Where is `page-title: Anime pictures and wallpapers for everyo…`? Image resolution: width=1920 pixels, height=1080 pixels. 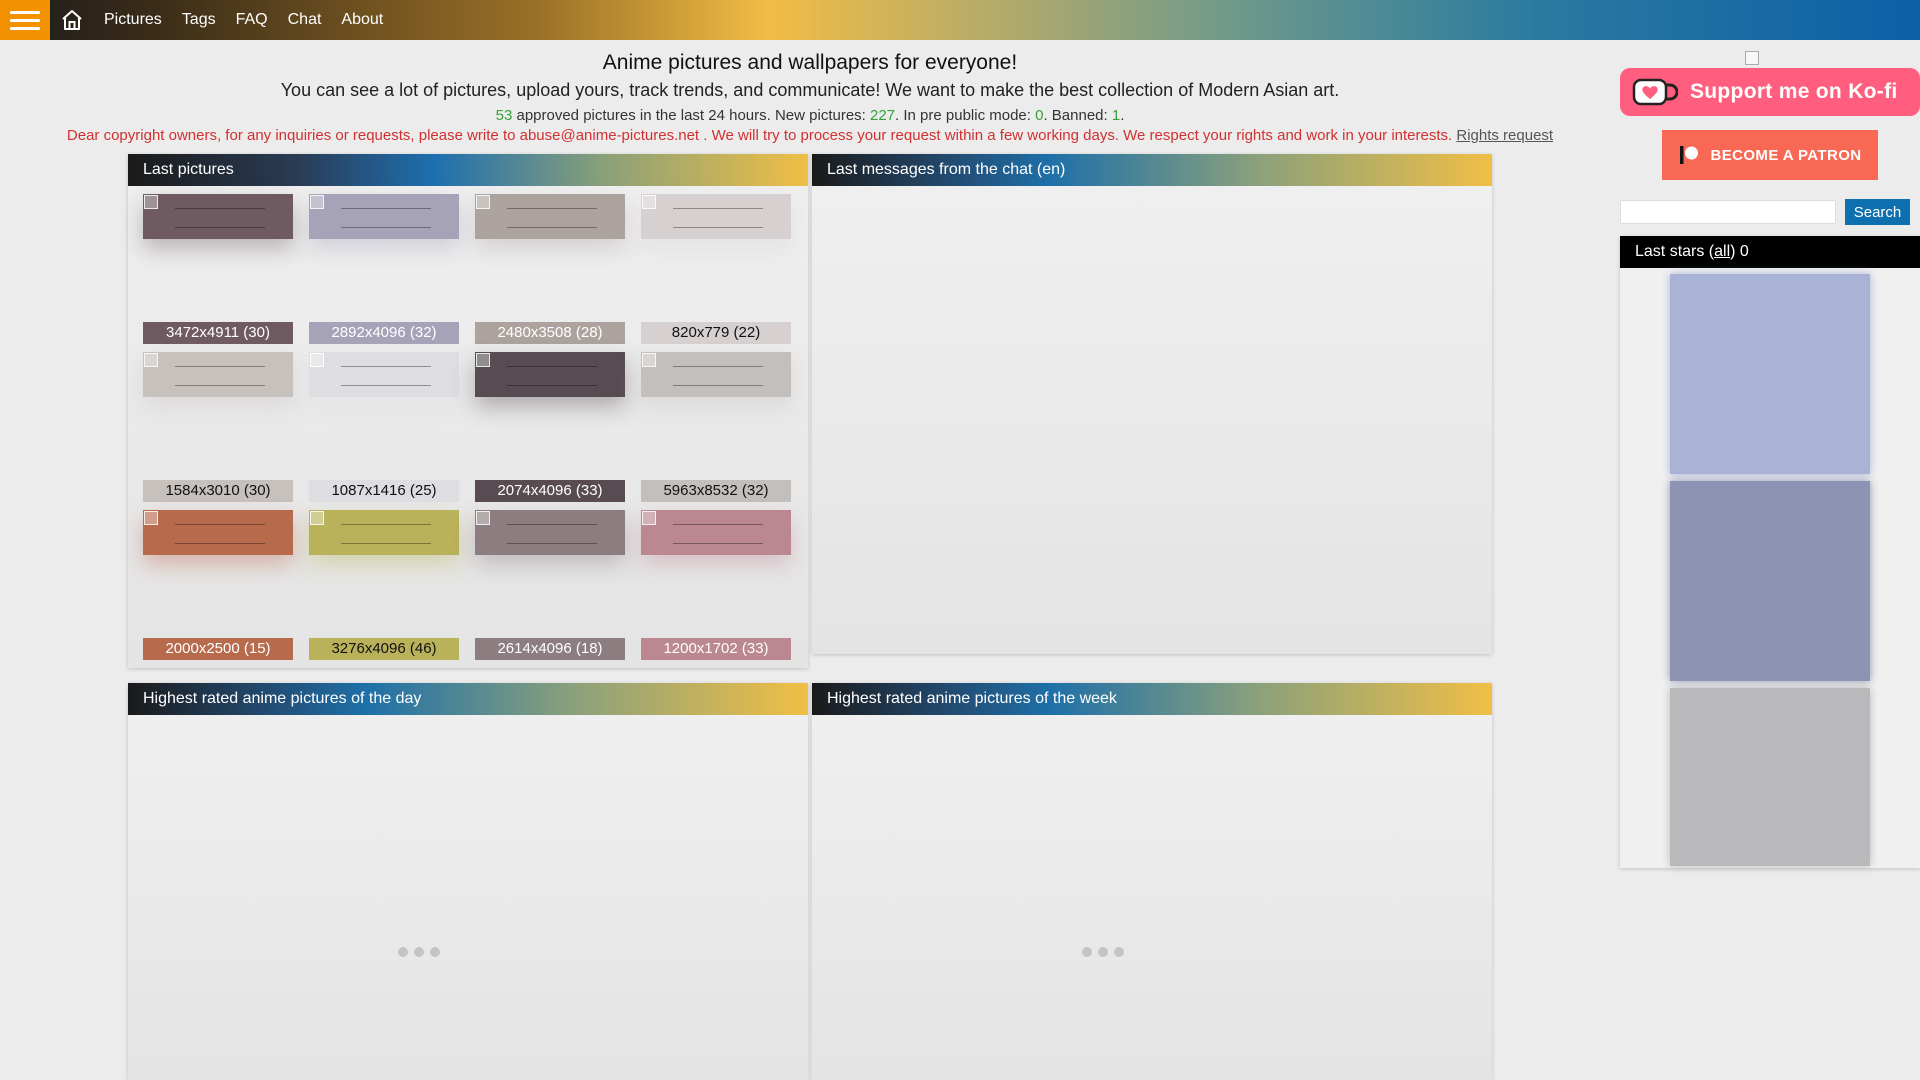 page-title: Anime pictures and wallpapers for everyo… is located at coordinates (810, 62).